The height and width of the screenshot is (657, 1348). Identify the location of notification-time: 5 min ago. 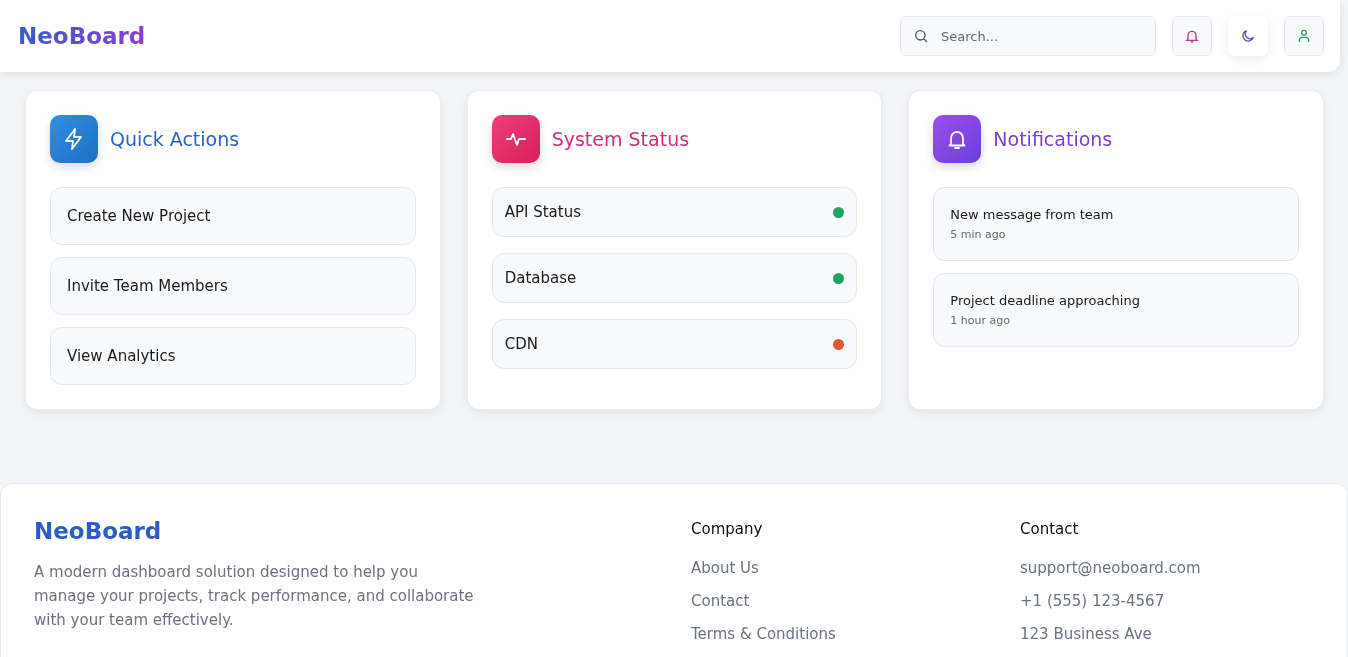
(978, 234).